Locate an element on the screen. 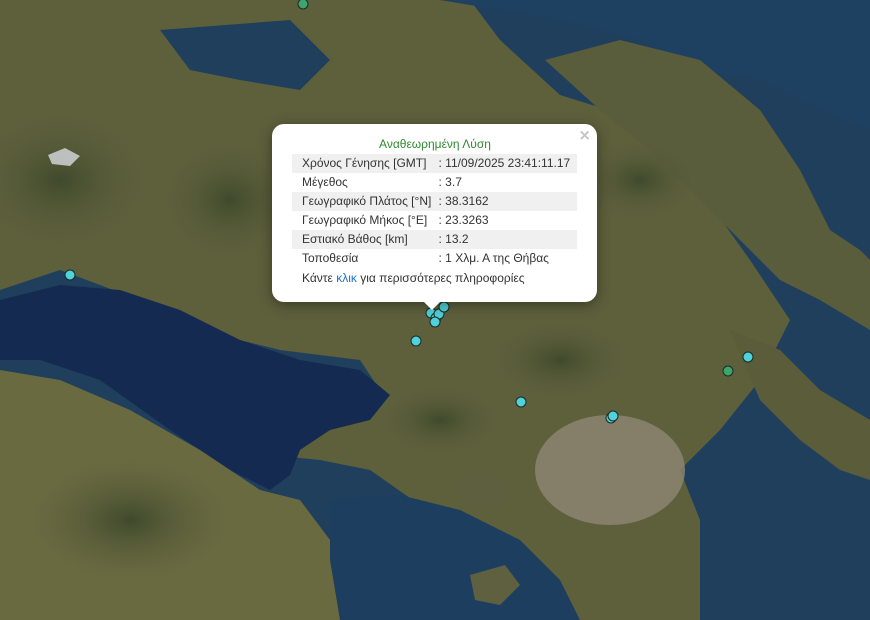 Image resolution: width=870 pixels, height=620 pixels. row-value: : 38.3162 is located at coordinates (507, 201).